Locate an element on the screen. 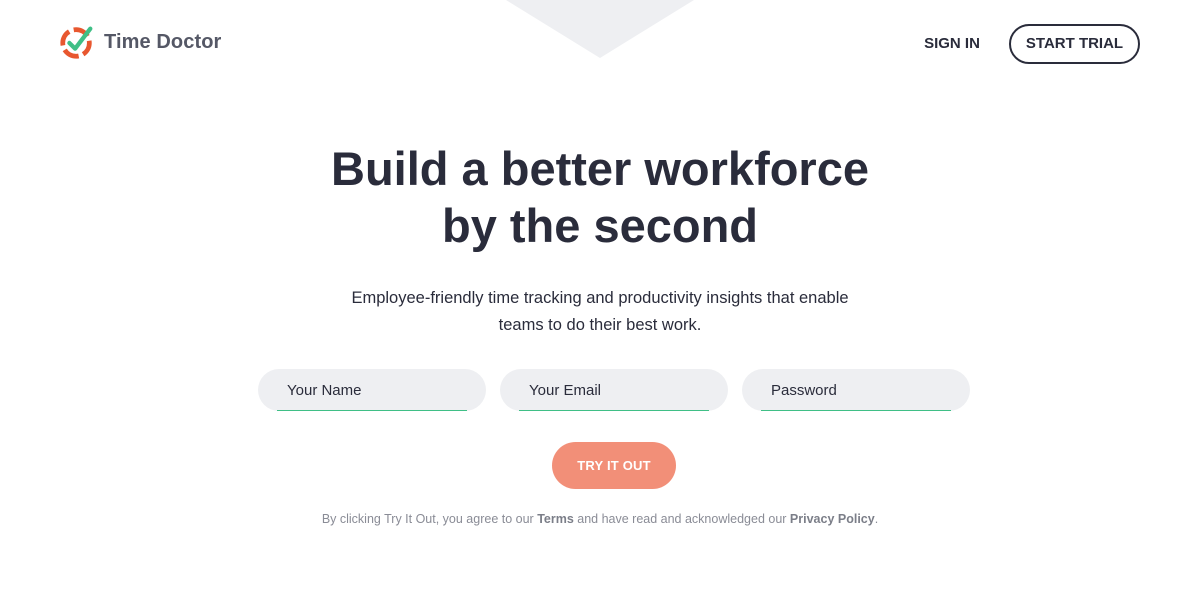 This screenshot has height=593, width=1200. name-input is located at coordinates (372, 390).